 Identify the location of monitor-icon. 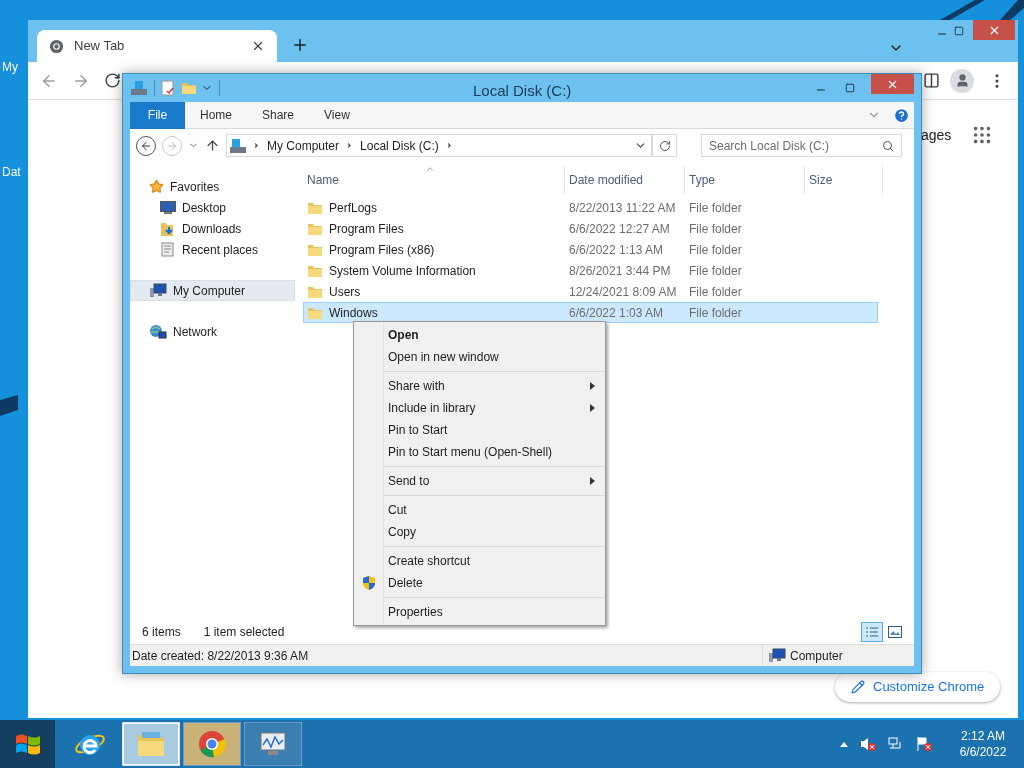
(168, 207).